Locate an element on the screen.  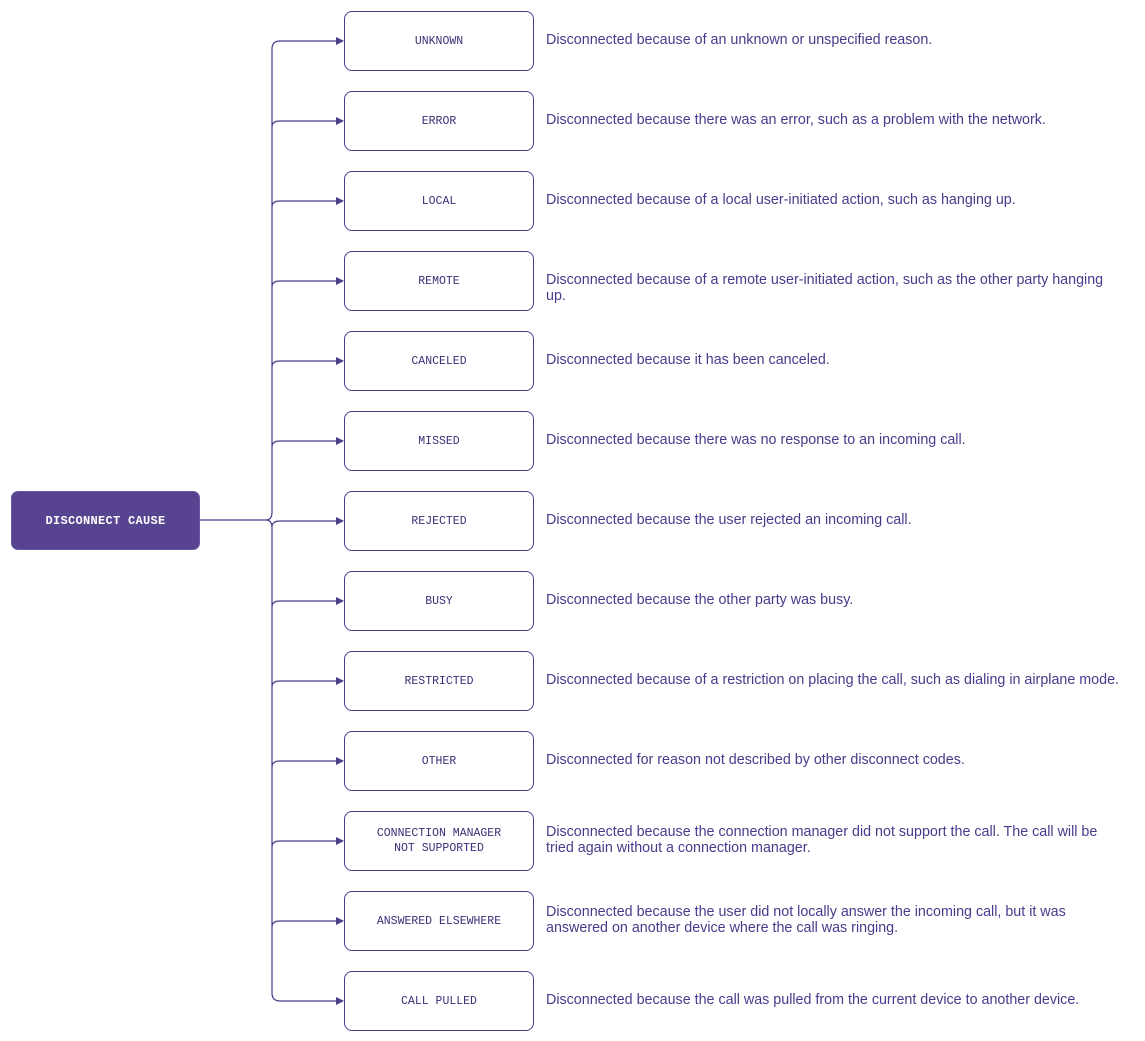
root-node-disconnect-cause: DISCONNECT CAUSE is located at coordinates (105, 520).